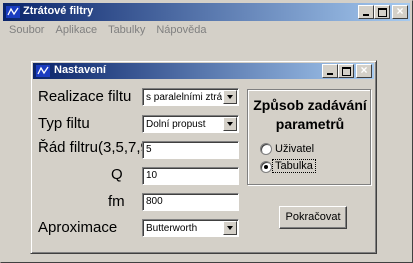  Describe the element at coordinates (116, 201) in the screenshot. I see `fm-label: fm` at that location.